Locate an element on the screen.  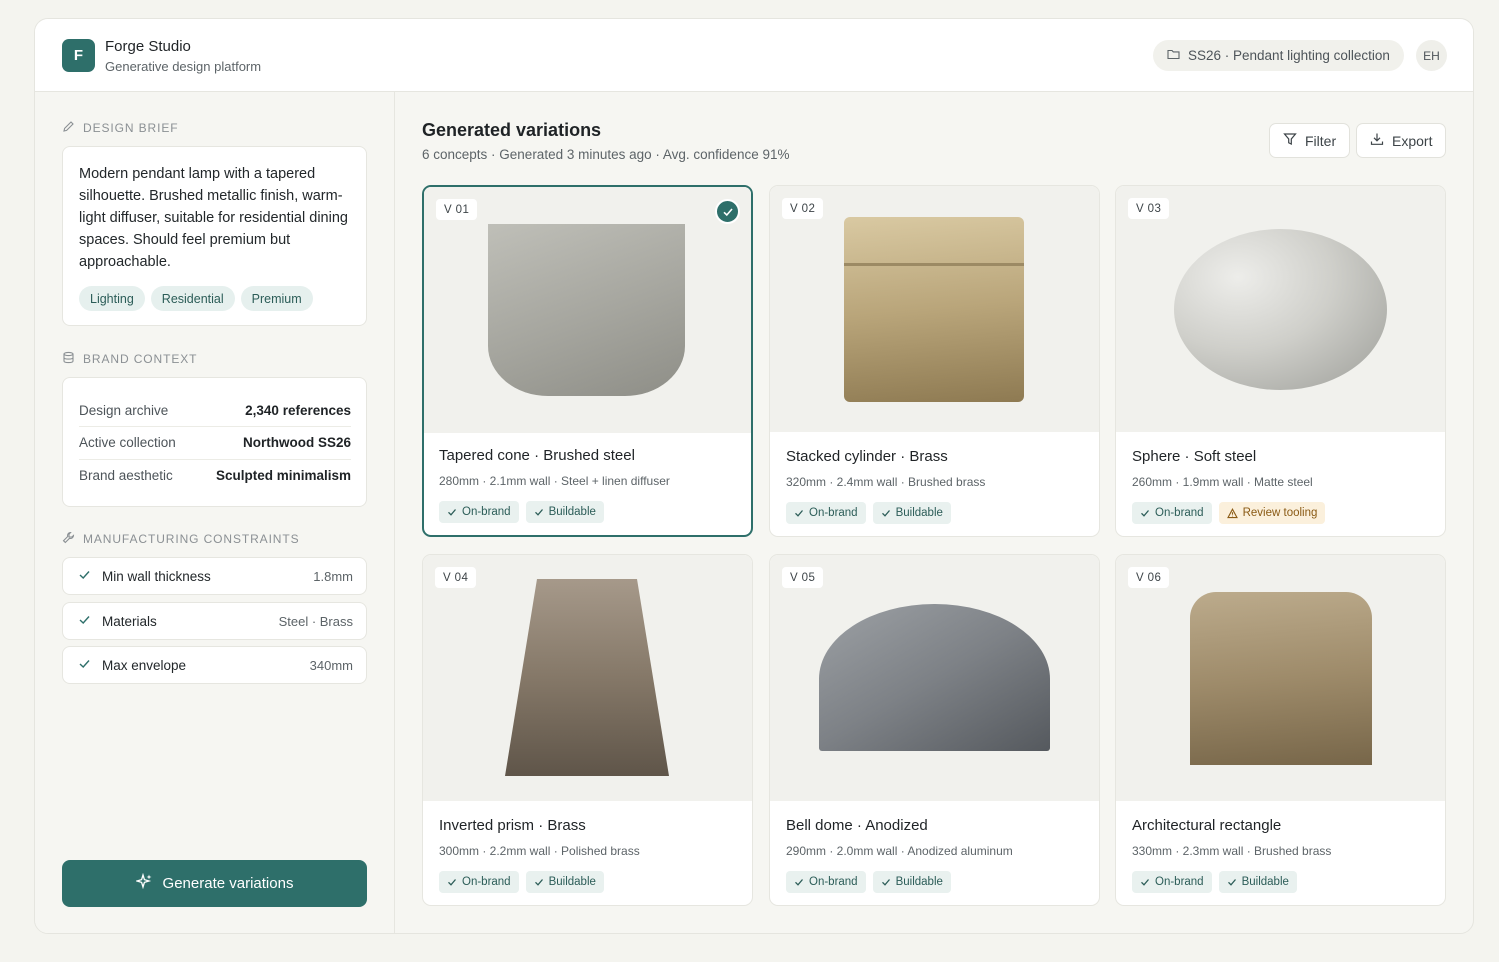
brief-tags: Lighting Residential Premium is located at coordinates (196, 298).